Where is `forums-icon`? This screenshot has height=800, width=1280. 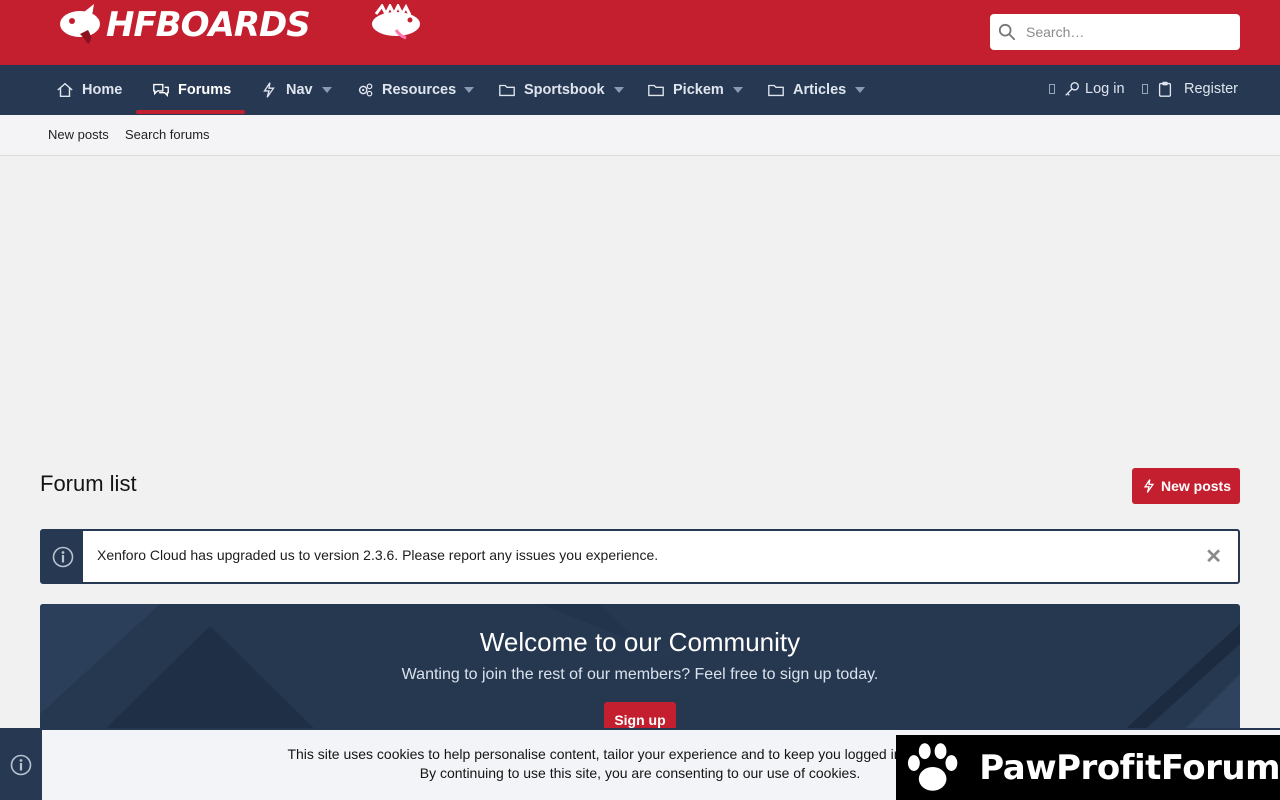
forums-icon is located at coordinates (161, 90).